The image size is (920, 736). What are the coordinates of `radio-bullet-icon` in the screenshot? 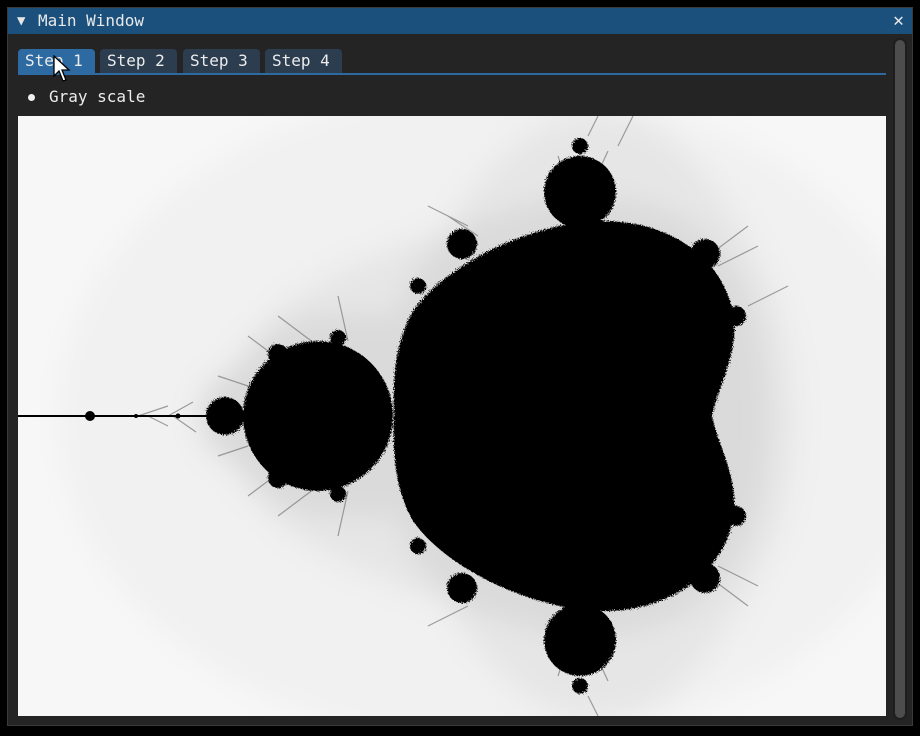 It's located at (31, 97).